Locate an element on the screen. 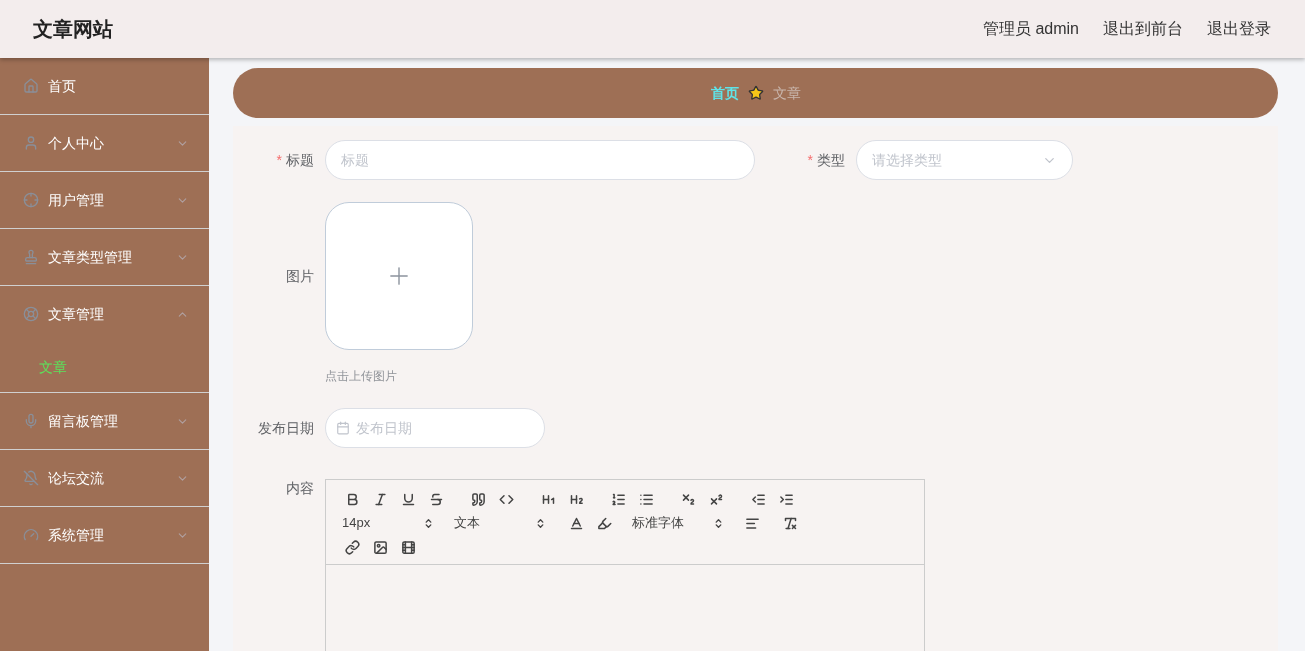 The width and height of the screenshot is (1305, 651). bell-off-icon is located at coordinates (31, 478).